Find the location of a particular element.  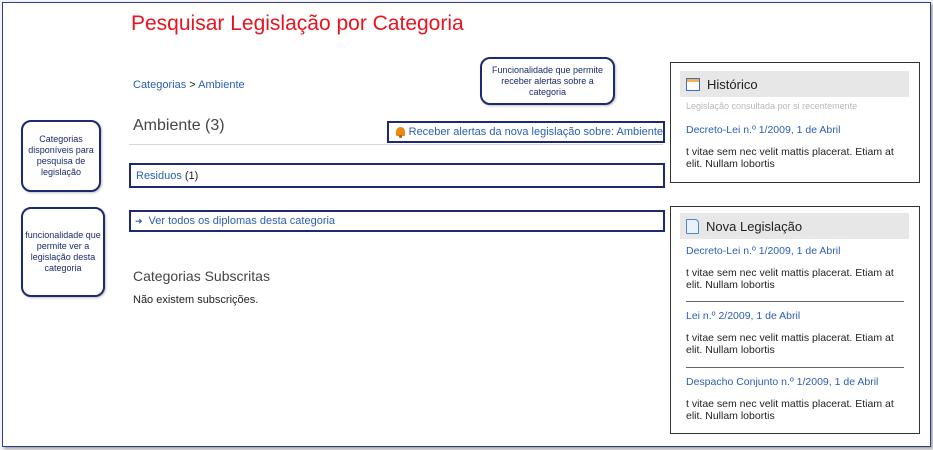

new-legislation-item-link: Despacho Conjunto n.º 1/2009, 1 de Abril is located at coordinates (782, 382).